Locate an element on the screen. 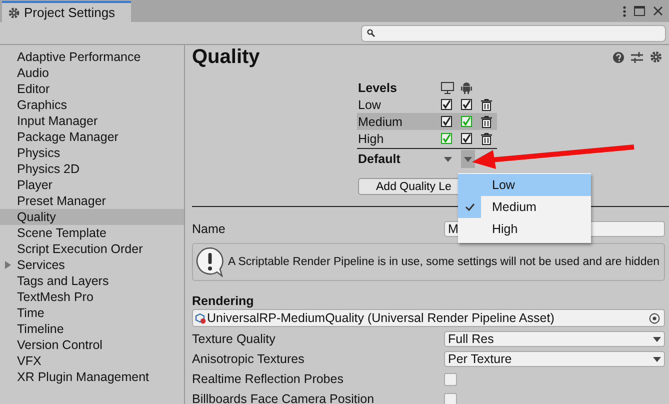 The image size is (669, 404). default-dropdown is located at coordinates (468, 159).